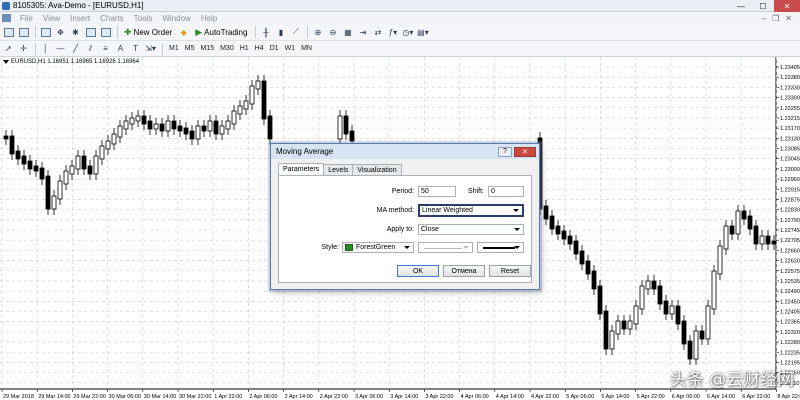 Image resolution: width=800 pixels, height=400 pixels. I want to click on tab-visualization: Visualization, so click(377, 169).